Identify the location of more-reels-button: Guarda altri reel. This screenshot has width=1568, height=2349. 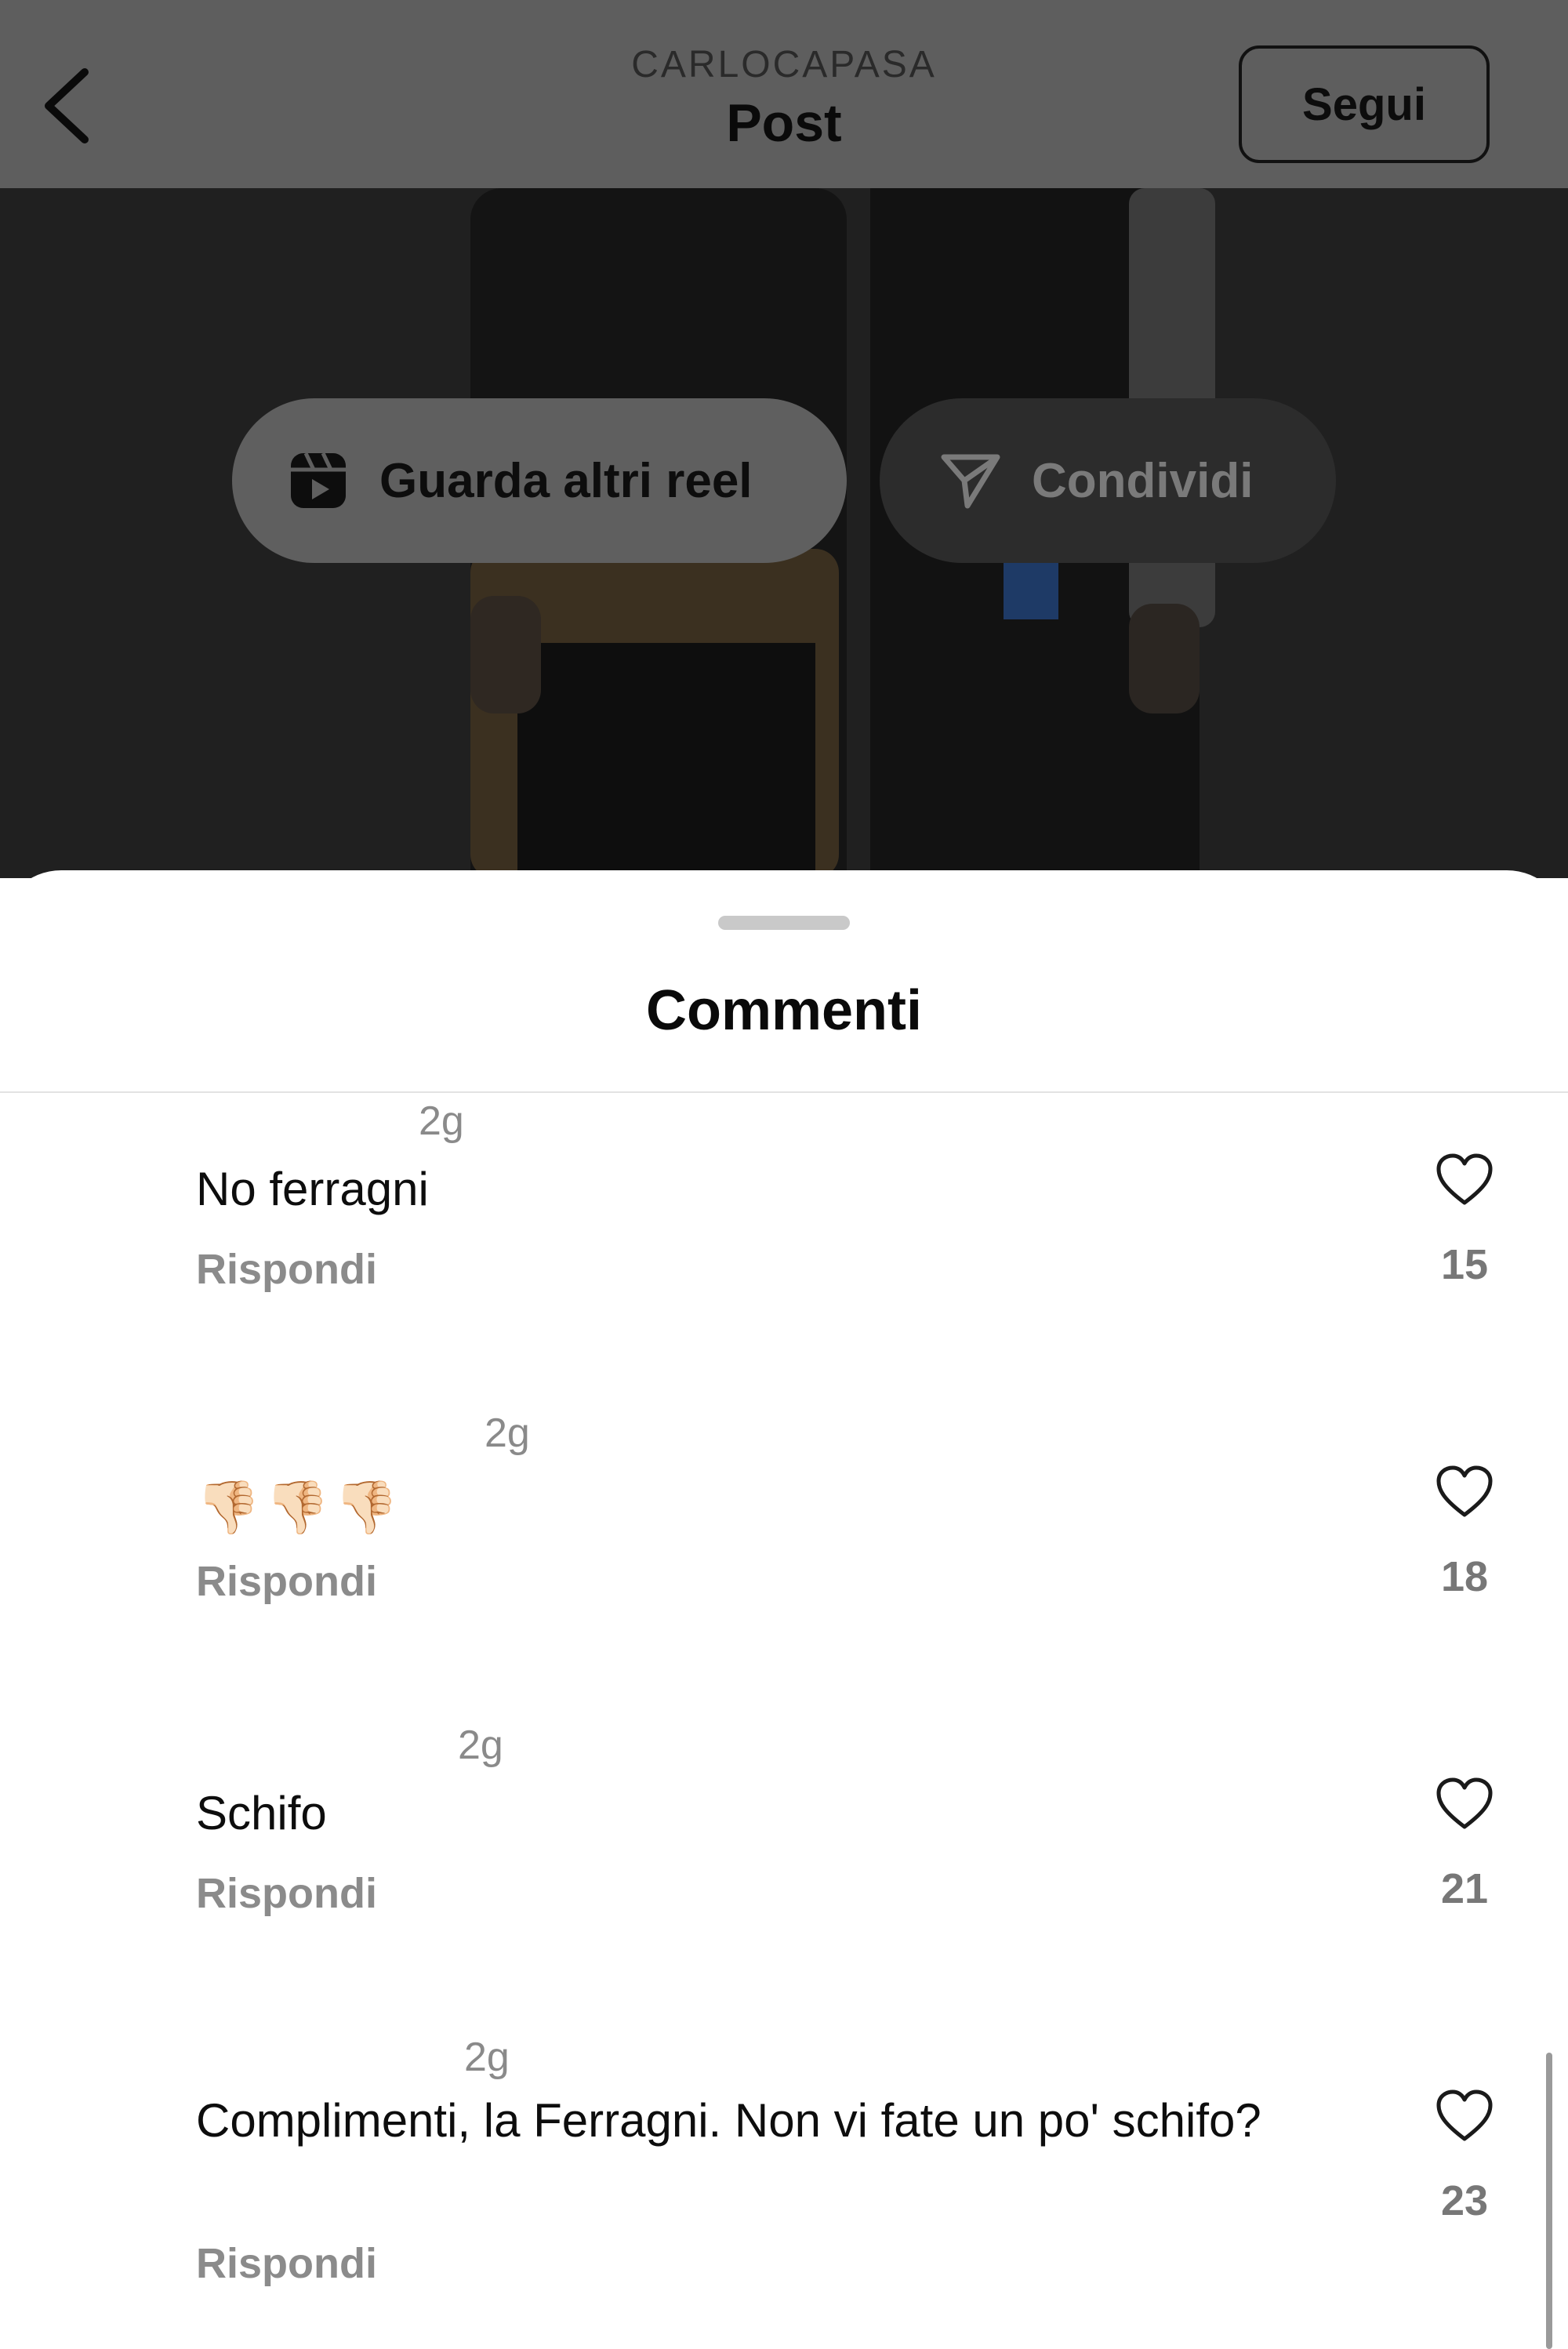
(539, 480).